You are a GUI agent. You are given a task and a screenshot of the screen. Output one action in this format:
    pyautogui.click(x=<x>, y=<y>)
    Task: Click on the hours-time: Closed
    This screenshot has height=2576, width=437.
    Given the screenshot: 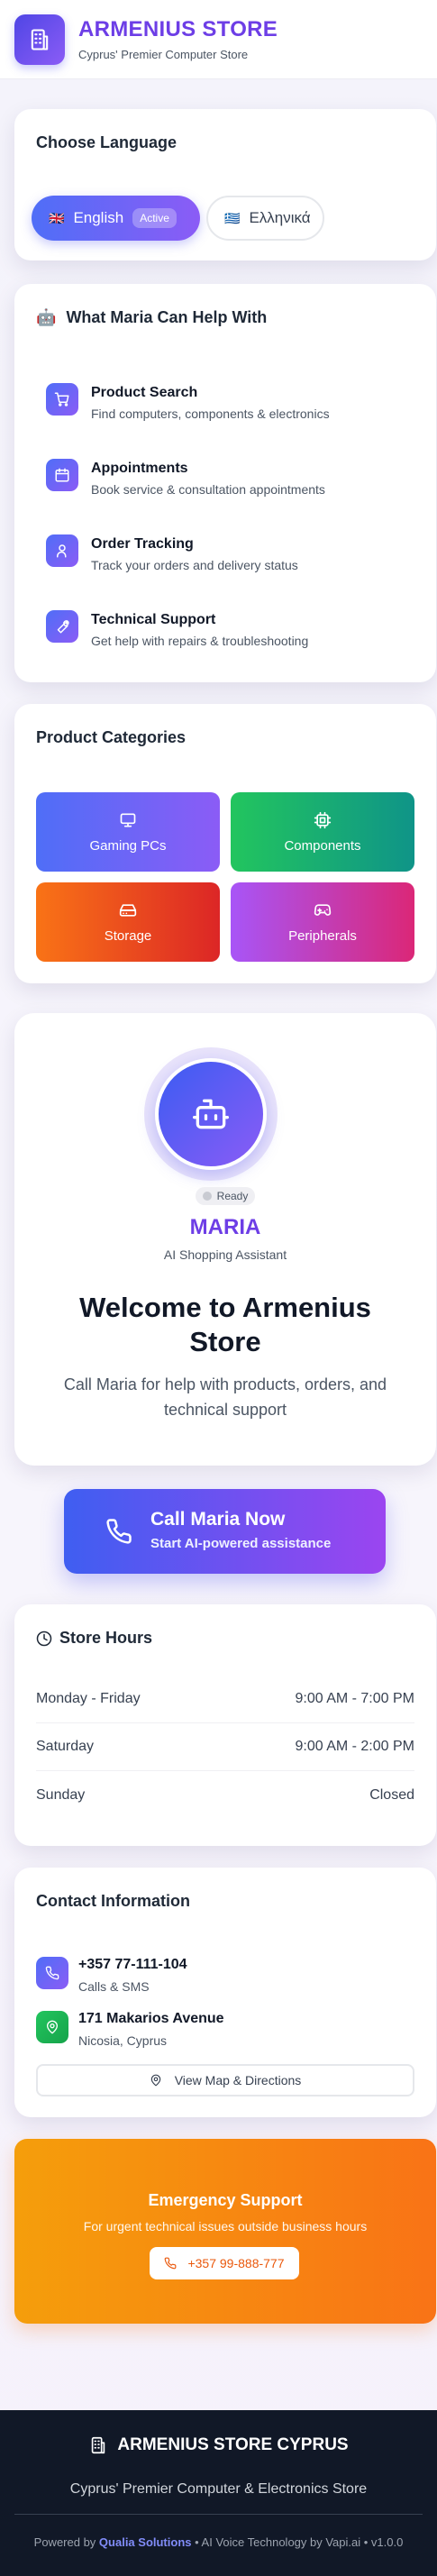 What is the action you would take?
    pyautogui.click(x=392, y=1794)
    